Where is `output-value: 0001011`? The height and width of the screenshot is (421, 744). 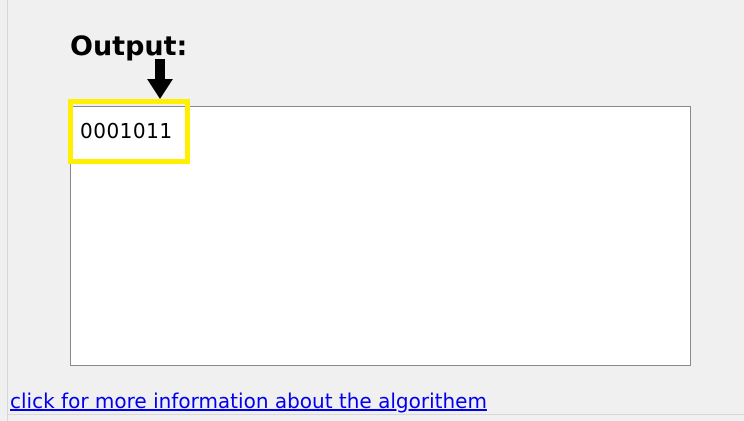 output-value: 0001011 is located at coordinates (126, 131).